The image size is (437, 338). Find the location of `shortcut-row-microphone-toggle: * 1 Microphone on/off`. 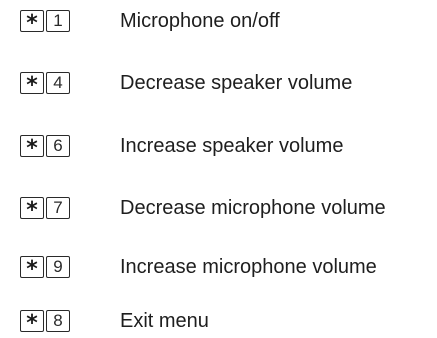

shortcut-row-microphone-toggle: * 1 Microphone on/off is located at coordinates (150, 22).